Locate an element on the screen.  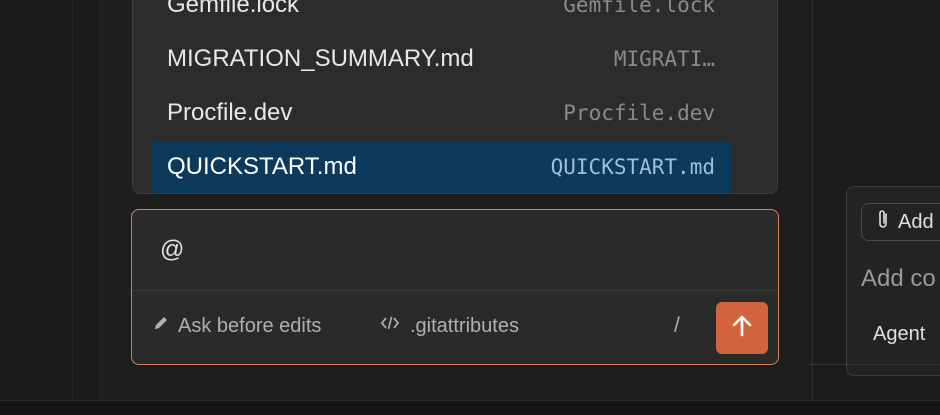
edit-mode-button: Ask before edits is located at coordinates (236, 326).